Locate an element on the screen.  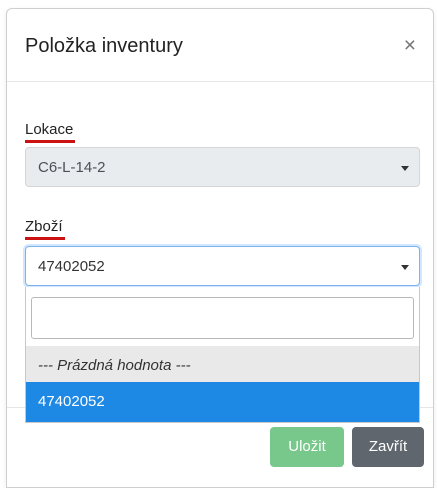
dialog-title: Položka inventury is located at coordinates (104, 46).